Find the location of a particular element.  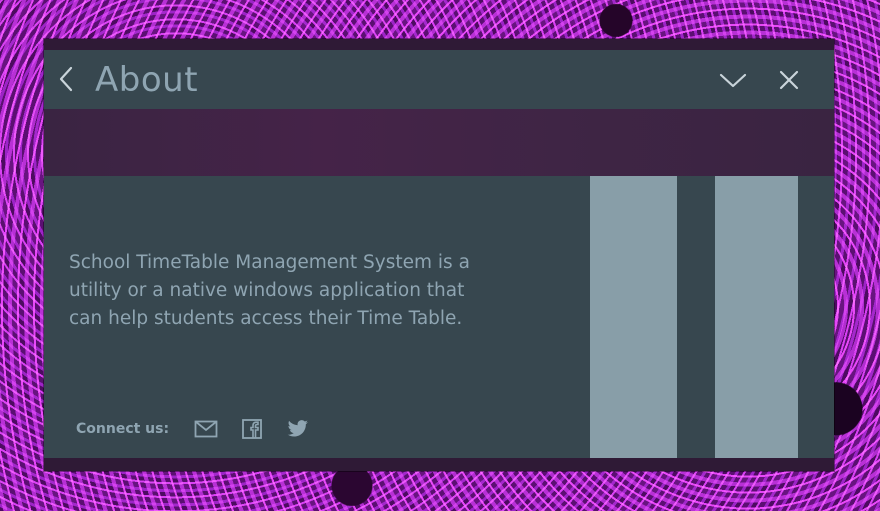

connect-section: Connect us: is located at coordinates (203, 429).